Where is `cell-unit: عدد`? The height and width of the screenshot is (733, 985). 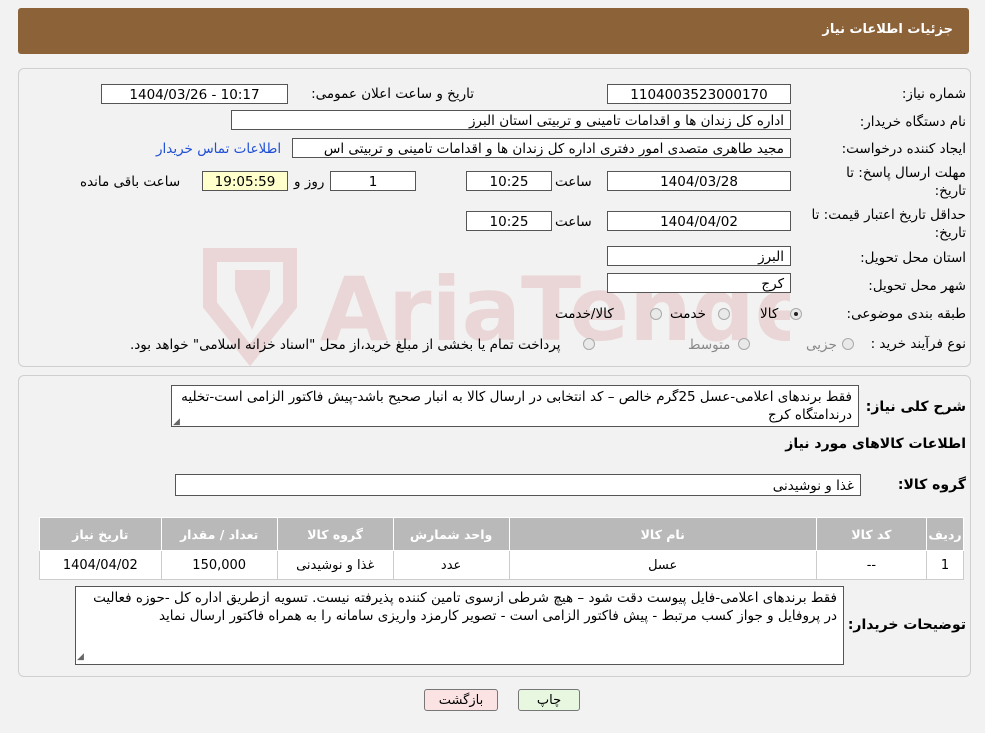 cell-unit: عدد is located at coordinates (451, 565).